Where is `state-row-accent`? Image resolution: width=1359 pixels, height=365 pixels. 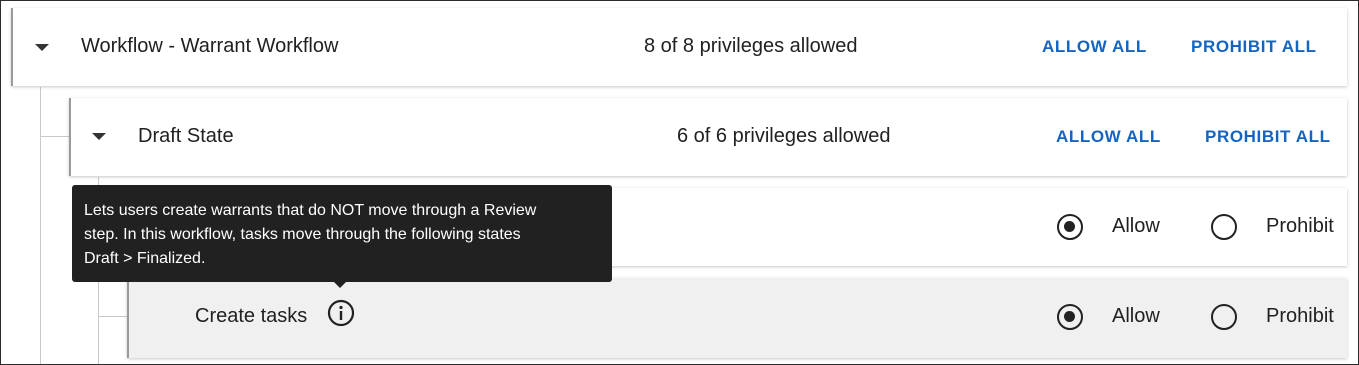
state-row-accent is located at coordinates (70, 137).